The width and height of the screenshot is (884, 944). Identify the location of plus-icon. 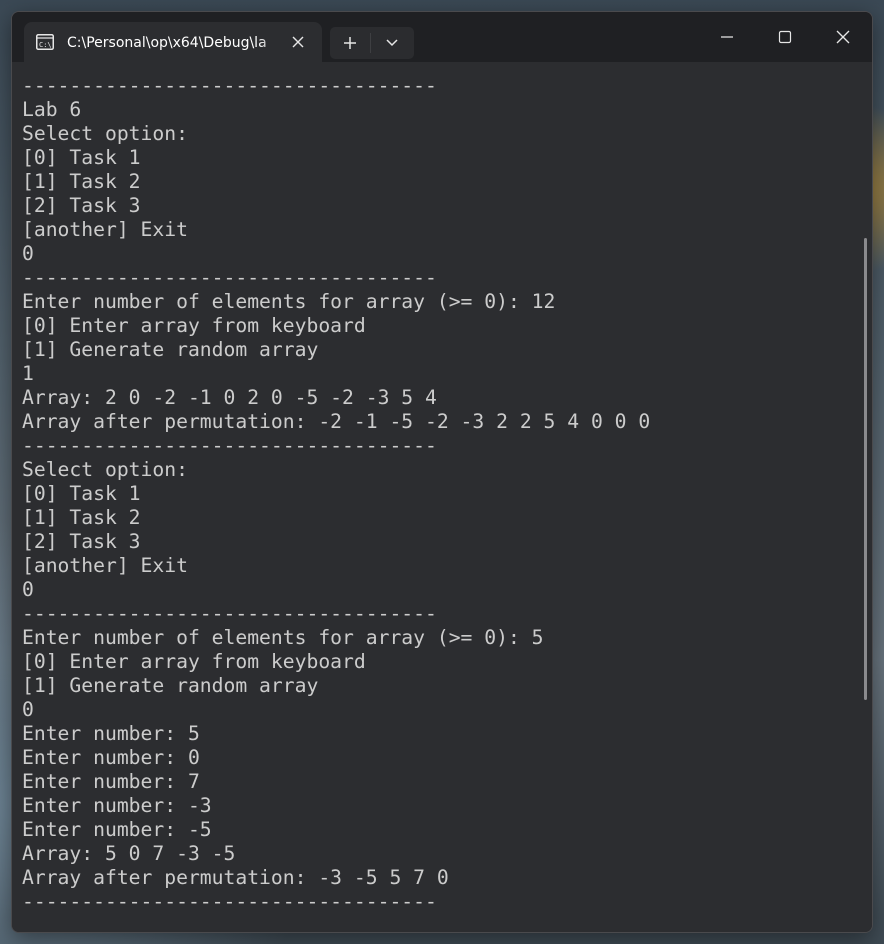
(350, 43).